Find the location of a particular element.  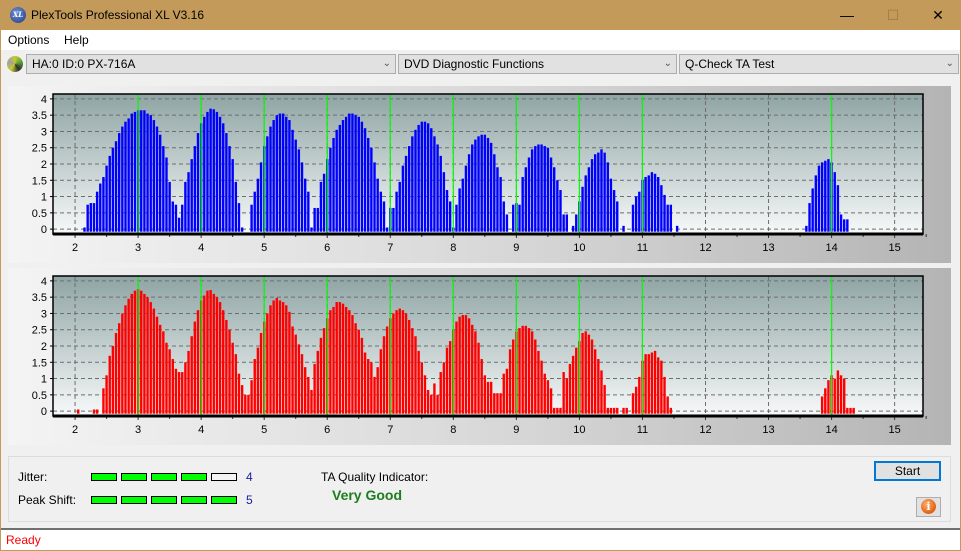

y-tick-label: 2 is located at coordinates (44, 347).